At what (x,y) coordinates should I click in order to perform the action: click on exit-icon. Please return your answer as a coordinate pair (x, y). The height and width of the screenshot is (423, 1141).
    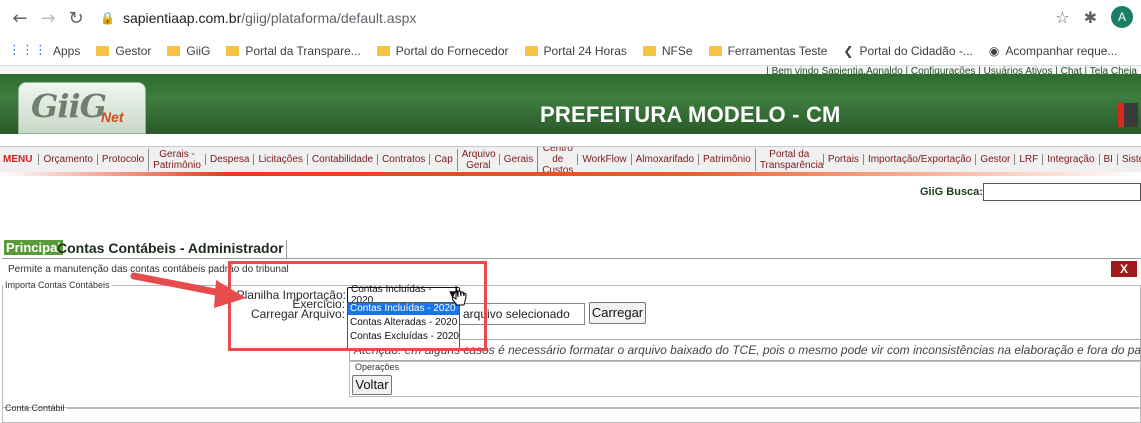
    Looking at the image, I should click on (1128, 115).